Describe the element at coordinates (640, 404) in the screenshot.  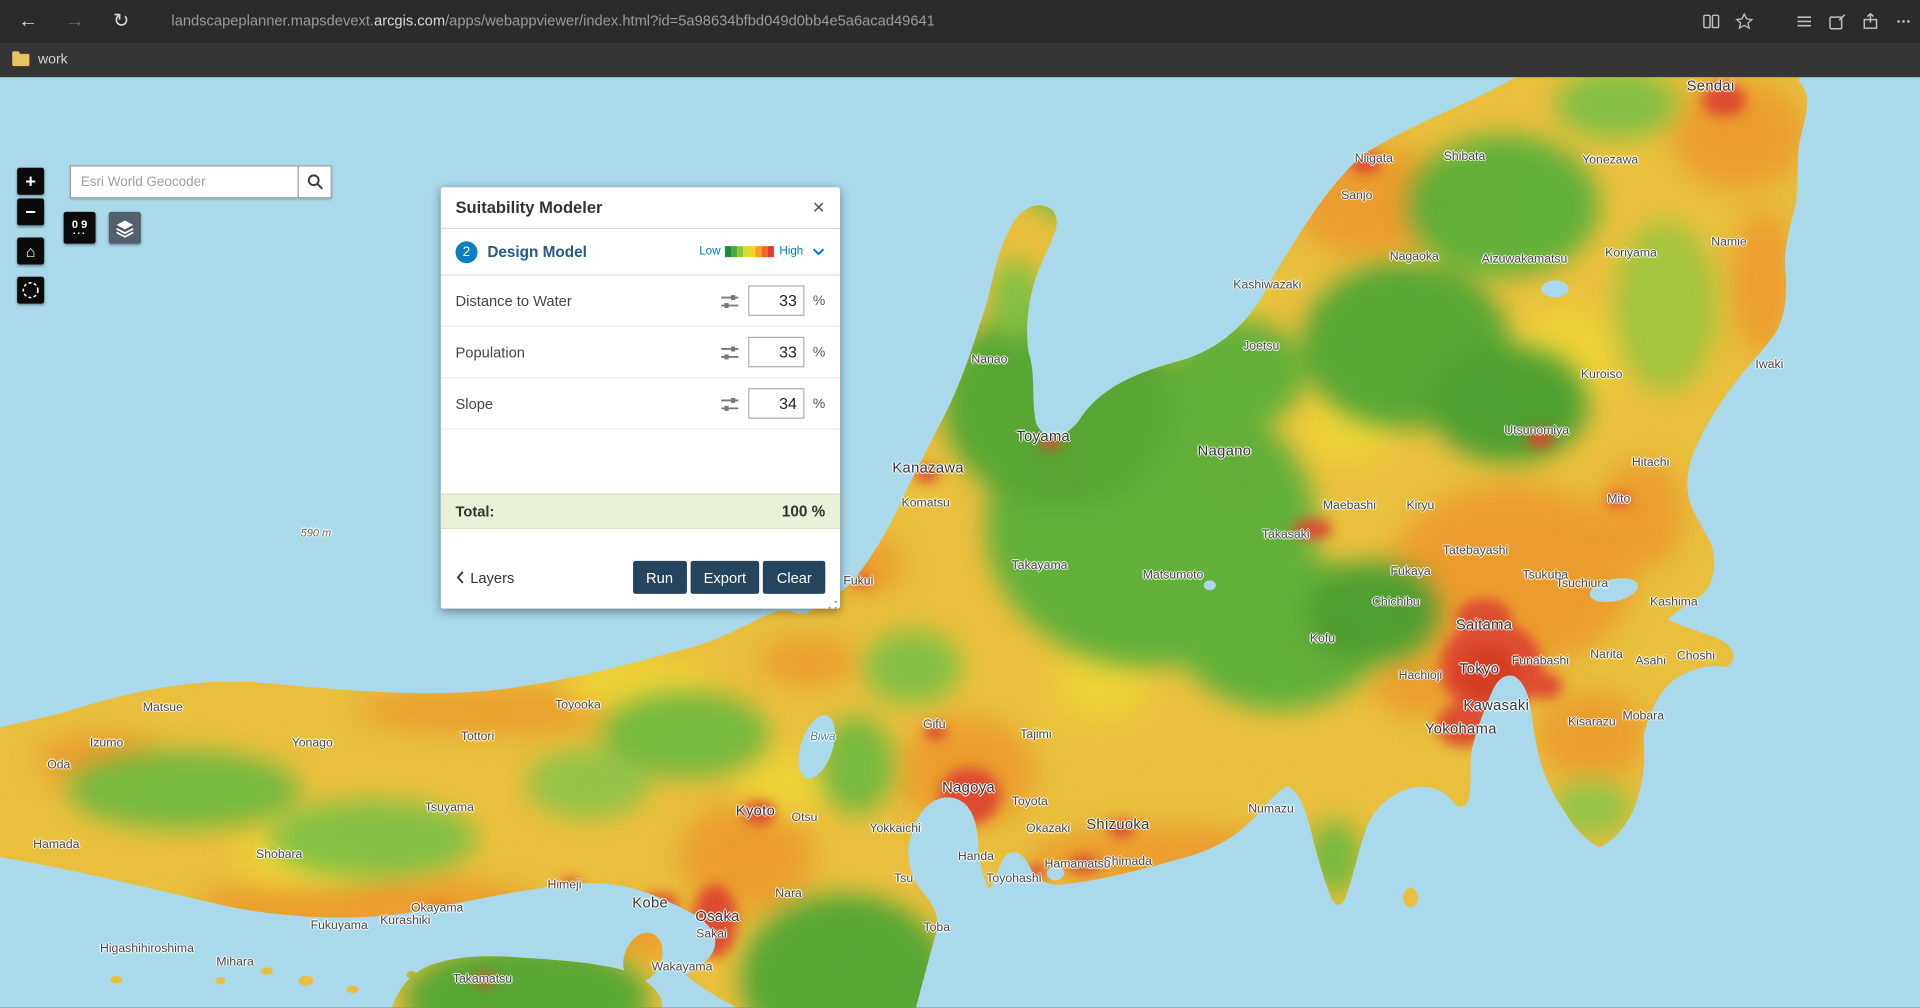
I see `weight-row: Slope %` at that location.